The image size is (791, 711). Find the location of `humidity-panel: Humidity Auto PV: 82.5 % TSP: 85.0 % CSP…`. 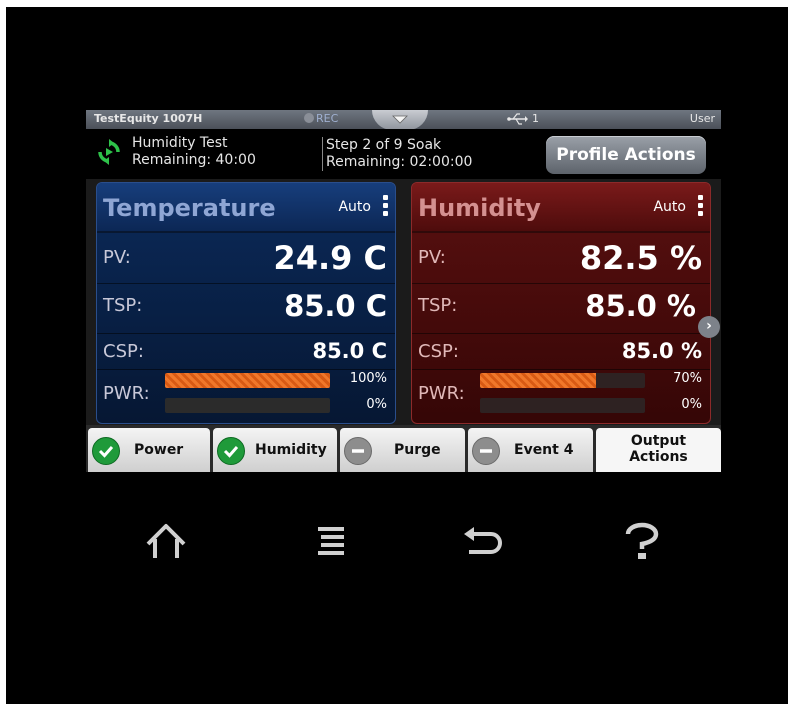

humidity-panel: Humidity Auto PV: 82.5 % TSP: 85.0 % CSP… is located at coordinates (561, 303).